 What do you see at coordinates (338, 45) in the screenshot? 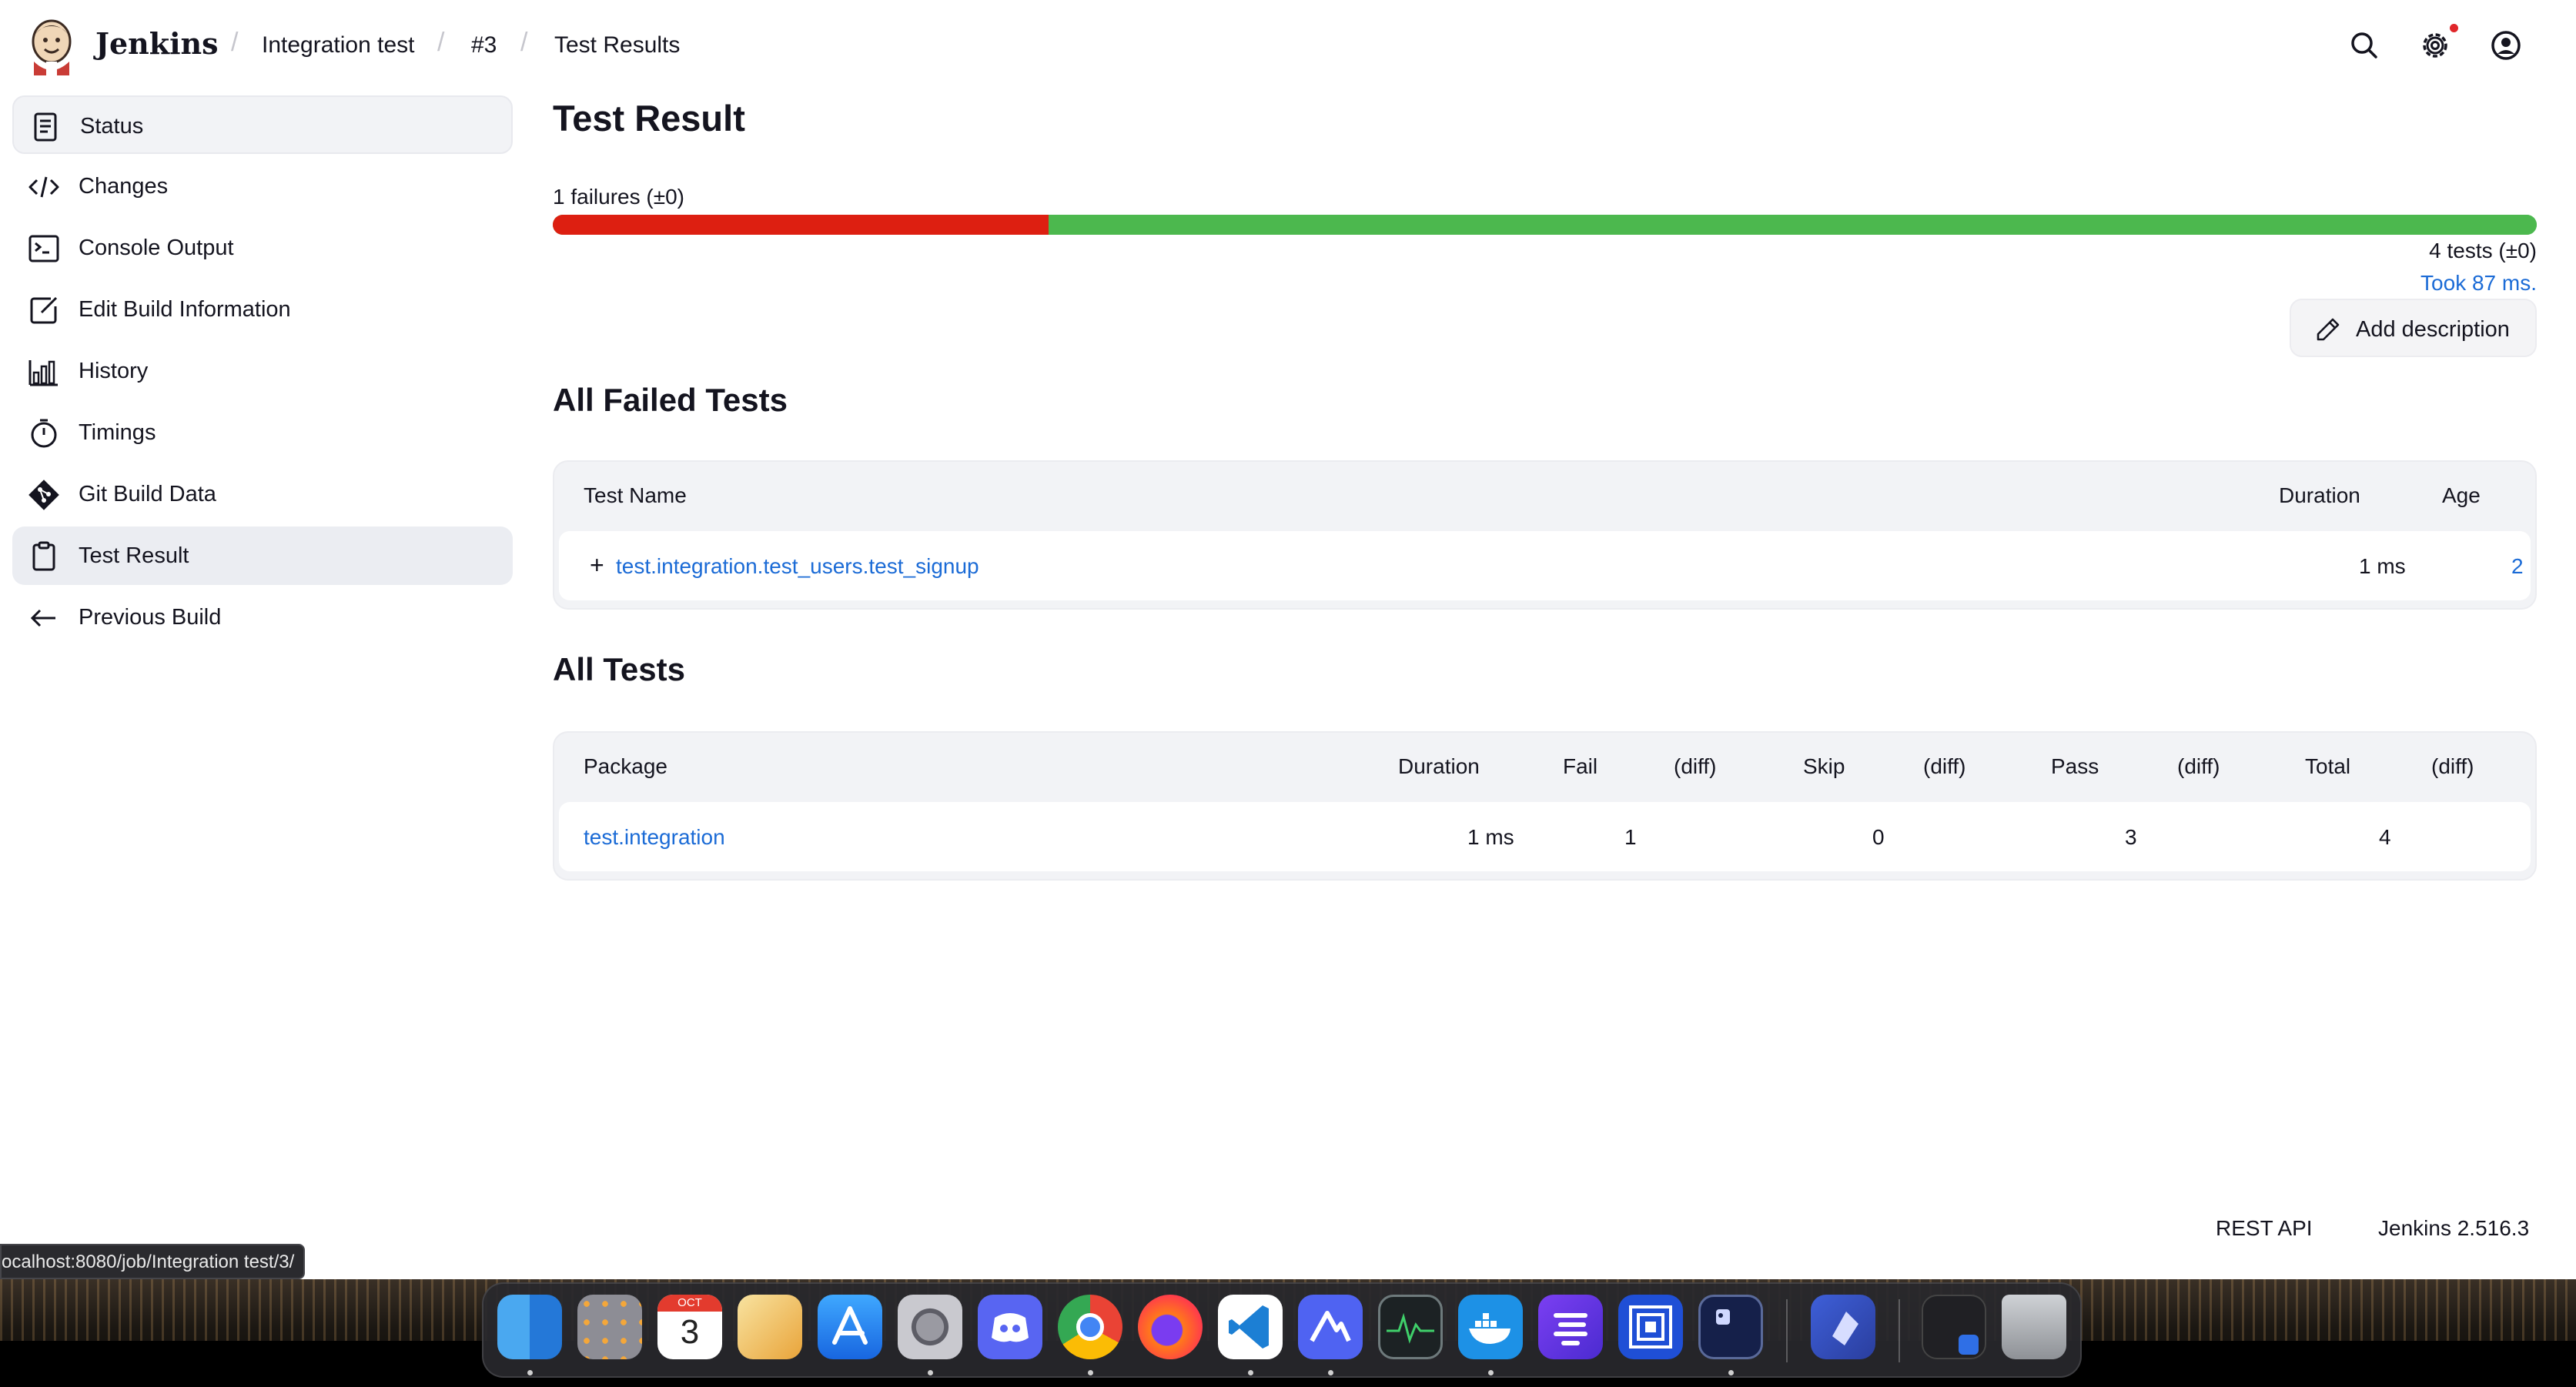
I see `breadcrumb-job: Integration test` at bounding box center [338, 45].